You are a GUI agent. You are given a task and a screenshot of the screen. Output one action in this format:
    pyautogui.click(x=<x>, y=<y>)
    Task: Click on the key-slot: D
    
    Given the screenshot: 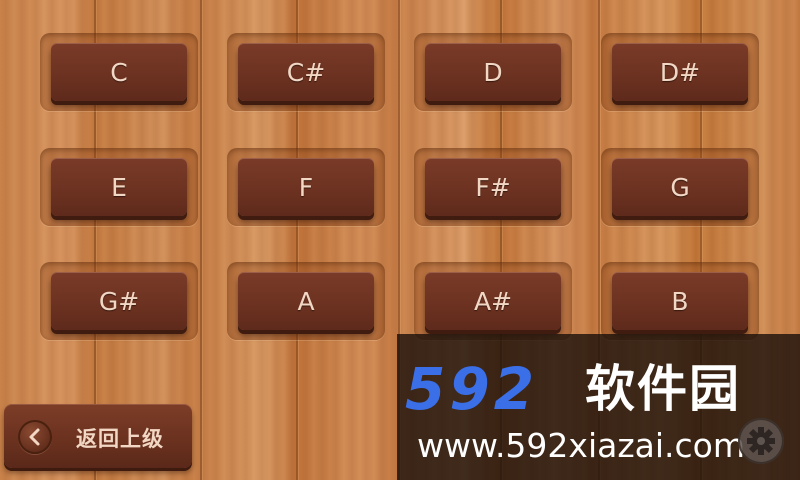 What is the action you would take?
    pyautogui.click(x=493, y=72)
    